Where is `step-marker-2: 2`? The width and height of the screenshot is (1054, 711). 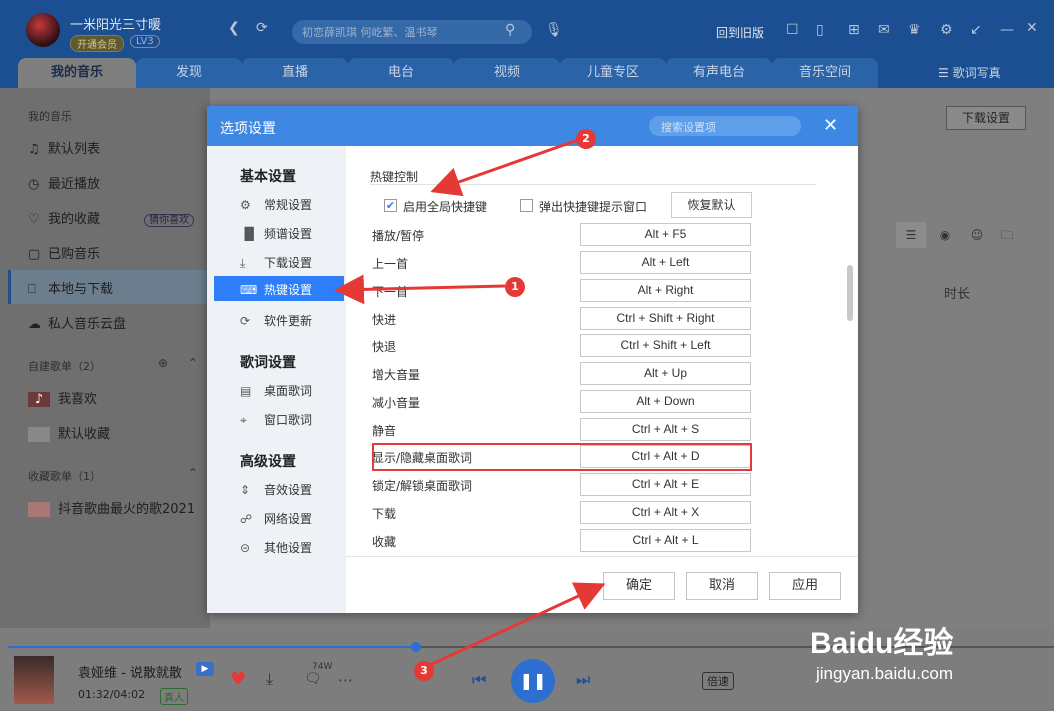 step-marker-2: 2 is located at coordinates (586, 139).